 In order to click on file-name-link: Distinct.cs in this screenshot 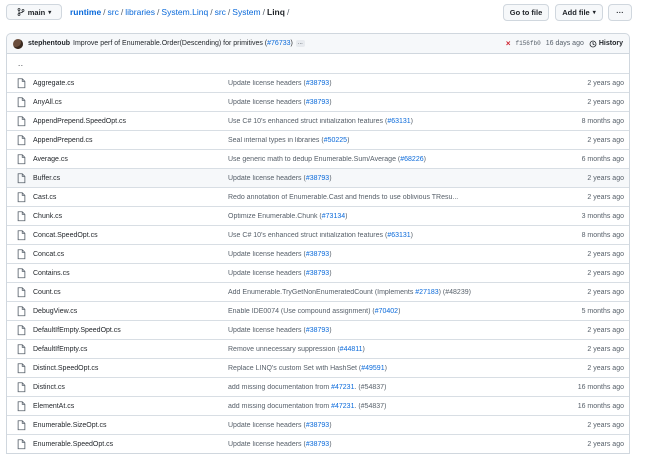, I will do `click(49, 387)`.